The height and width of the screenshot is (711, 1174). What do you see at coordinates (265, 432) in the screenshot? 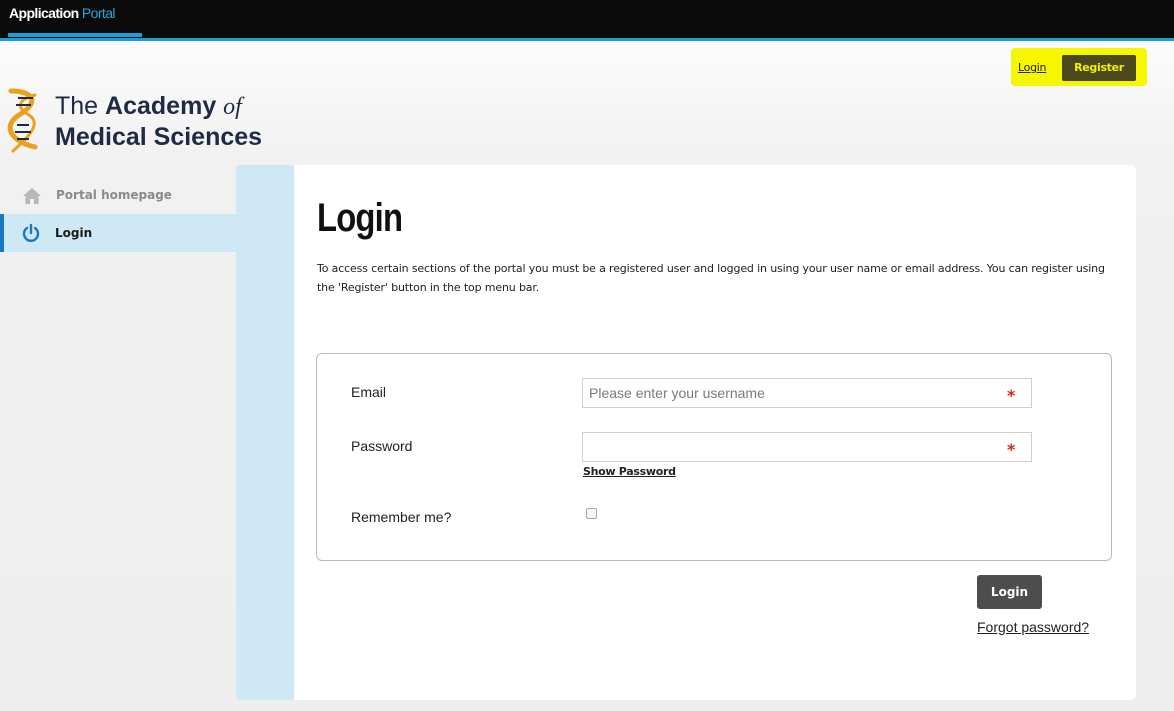
I see `content-left-strip` at bounding box center [265, 432].